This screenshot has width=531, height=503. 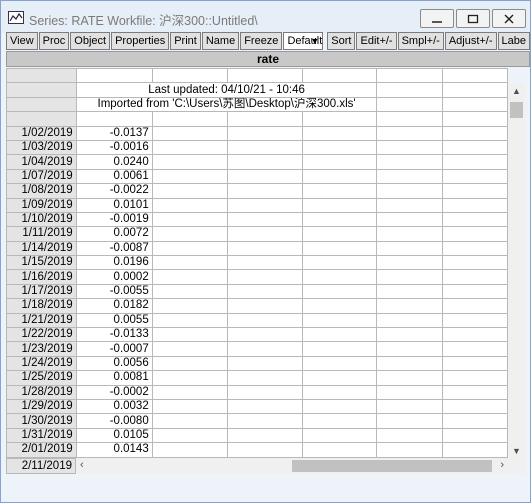 I want to click on rate-value-cell: 0.0240, so click(x=114, y=162).